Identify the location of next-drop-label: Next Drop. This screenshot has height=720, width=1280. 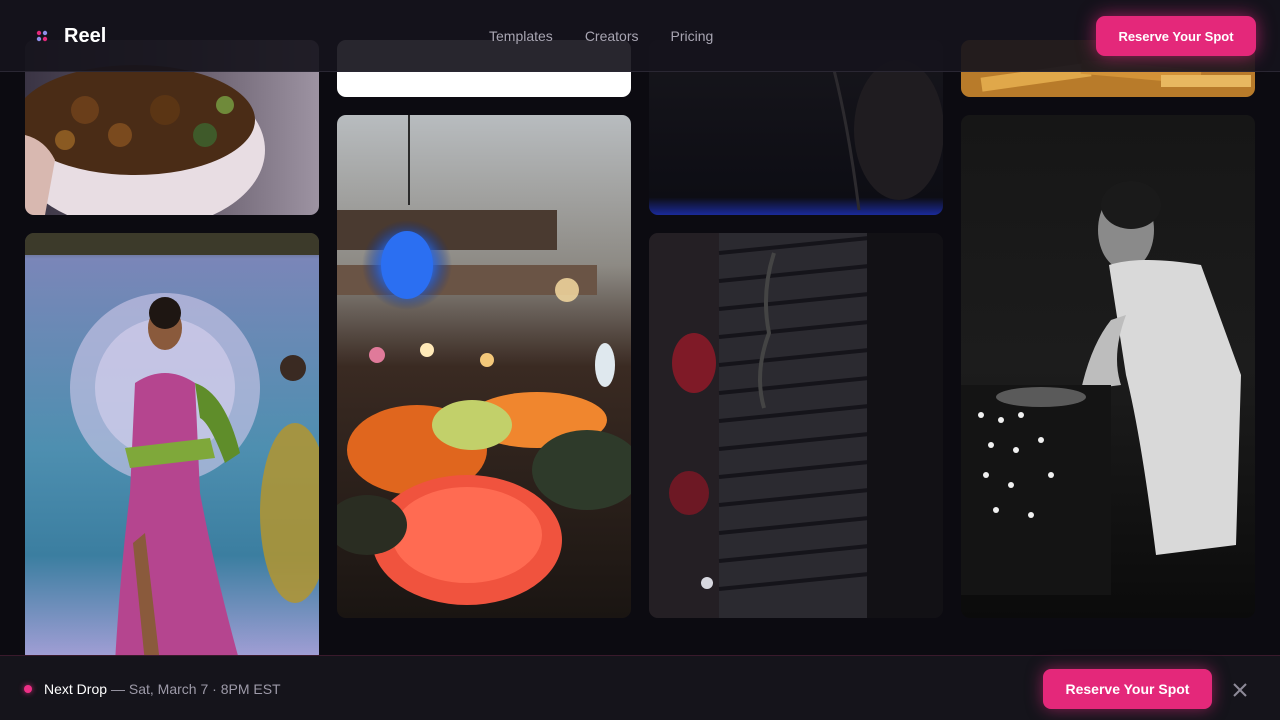
(76, 689).